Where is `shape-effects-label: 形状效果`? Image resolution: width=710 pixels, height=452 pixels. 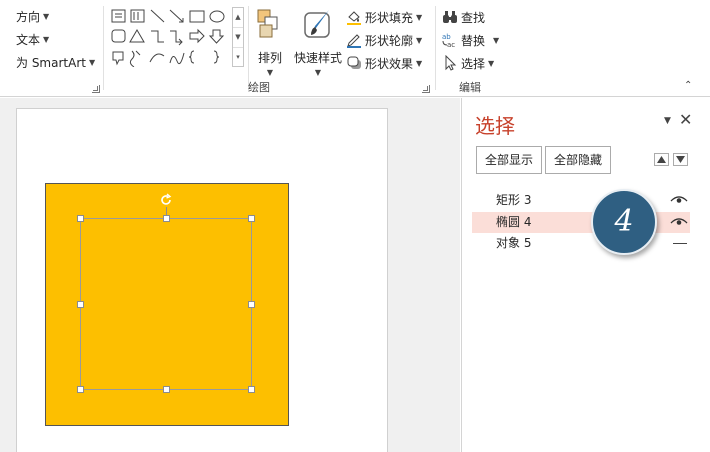 shape-effects-label: 形状效果 is located at coordinates (389, 63).